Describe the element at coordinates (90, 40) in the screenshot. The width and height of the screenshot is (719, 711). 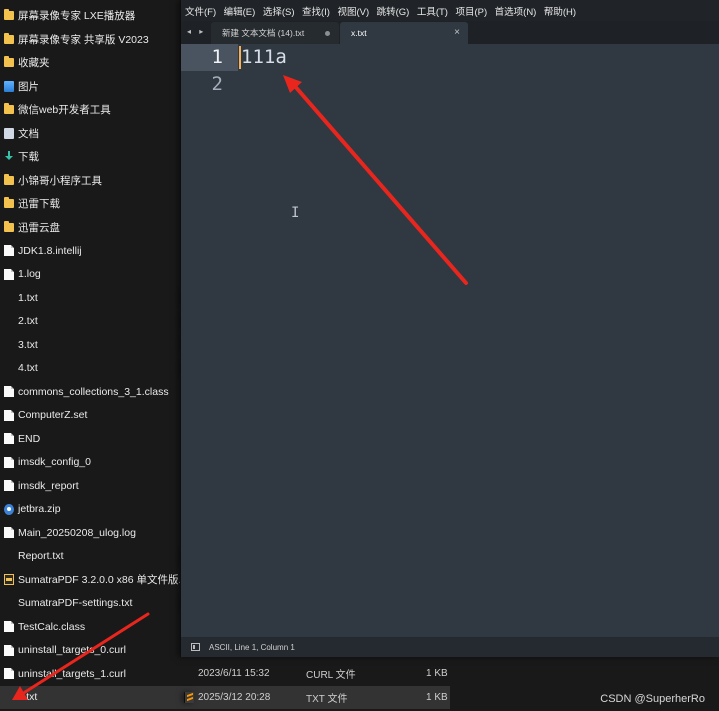
I see `file-list-item: 屏幕录像专家 共享版 V2023` at that location.